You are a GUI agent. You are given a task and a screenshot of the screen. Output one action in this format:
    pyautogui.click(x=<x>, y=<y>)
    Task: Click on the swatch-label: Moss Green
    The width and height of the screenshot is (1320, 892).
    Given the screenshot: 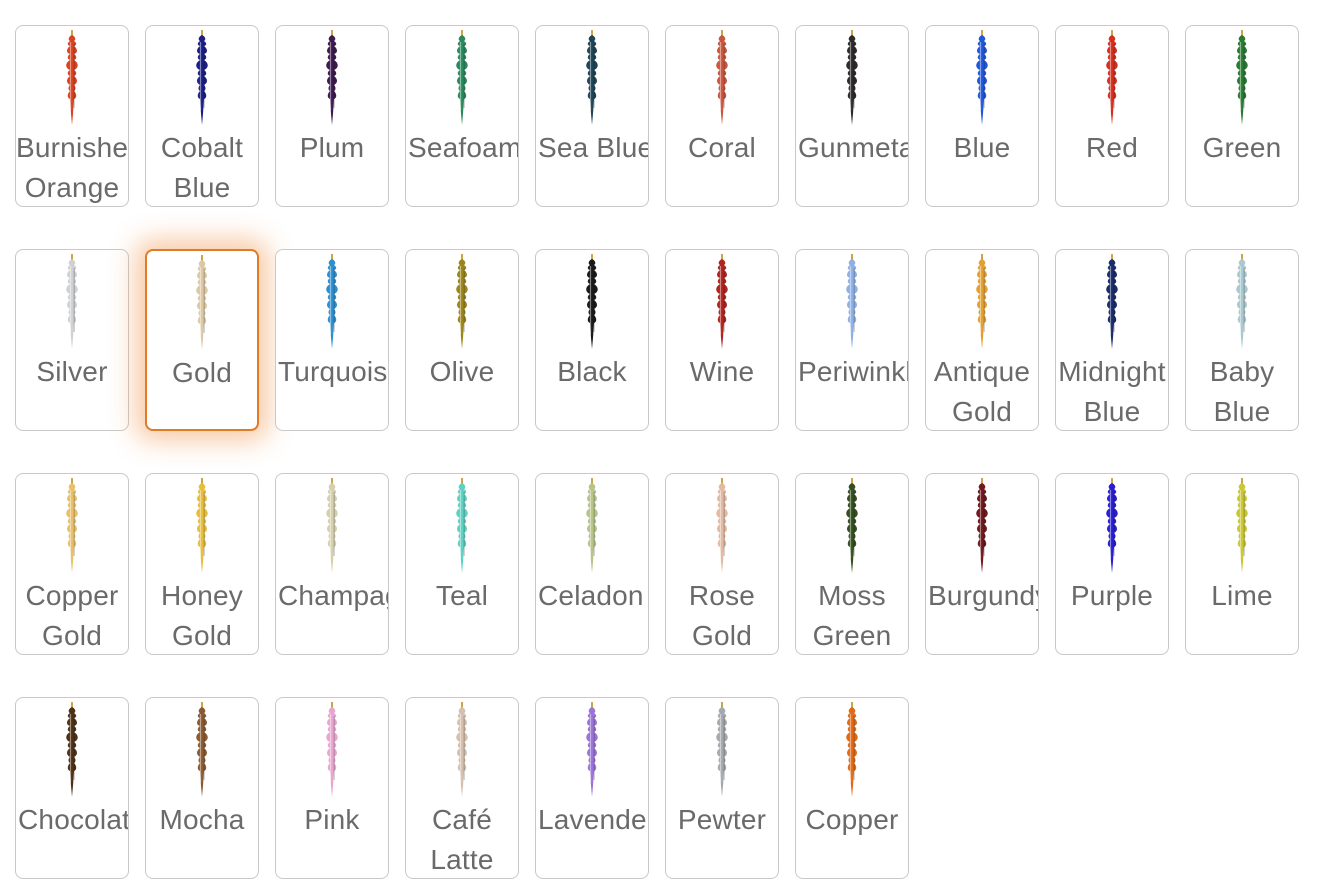 What is the action you would take?
    pyautogui.click(x=852, y=615)
    